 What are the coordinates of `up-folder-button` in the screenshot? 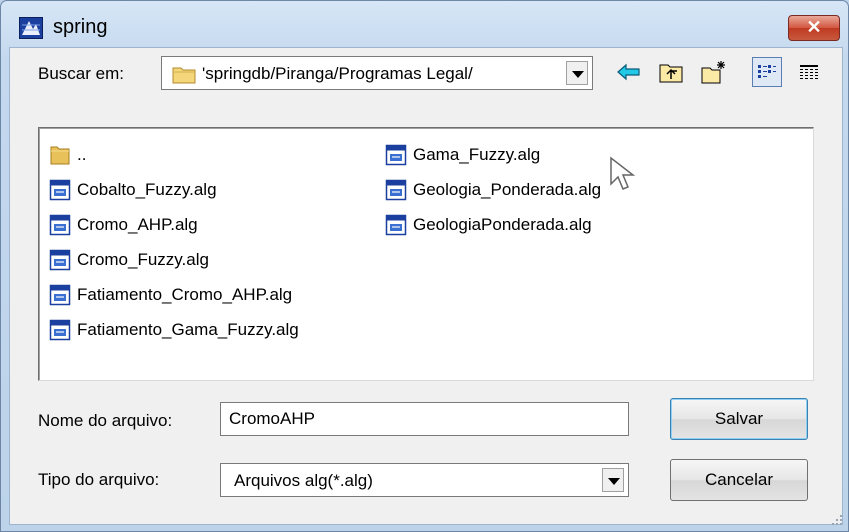 It's located at (671, 72).